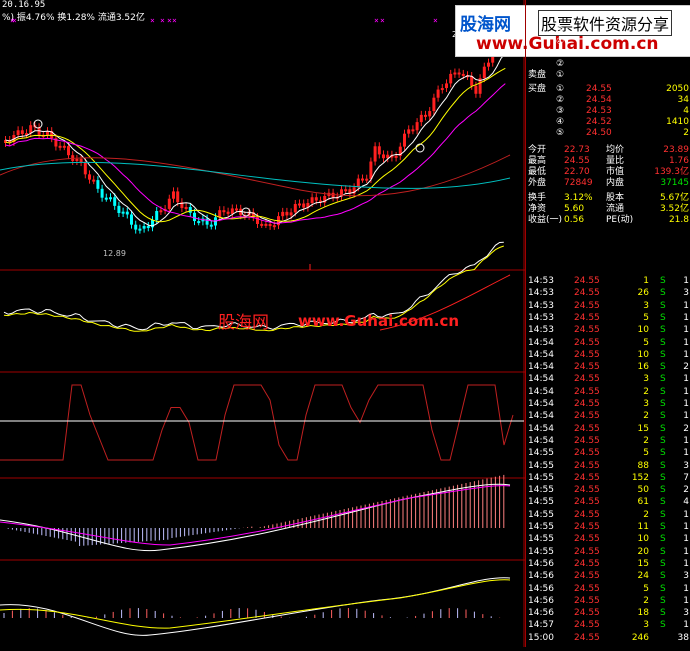 Image resolution: width=690 pixels, height=651 pixels. Describe the element at coordinates (646, 281) in the screenshot. I see `tick-volume: 1` at that location.